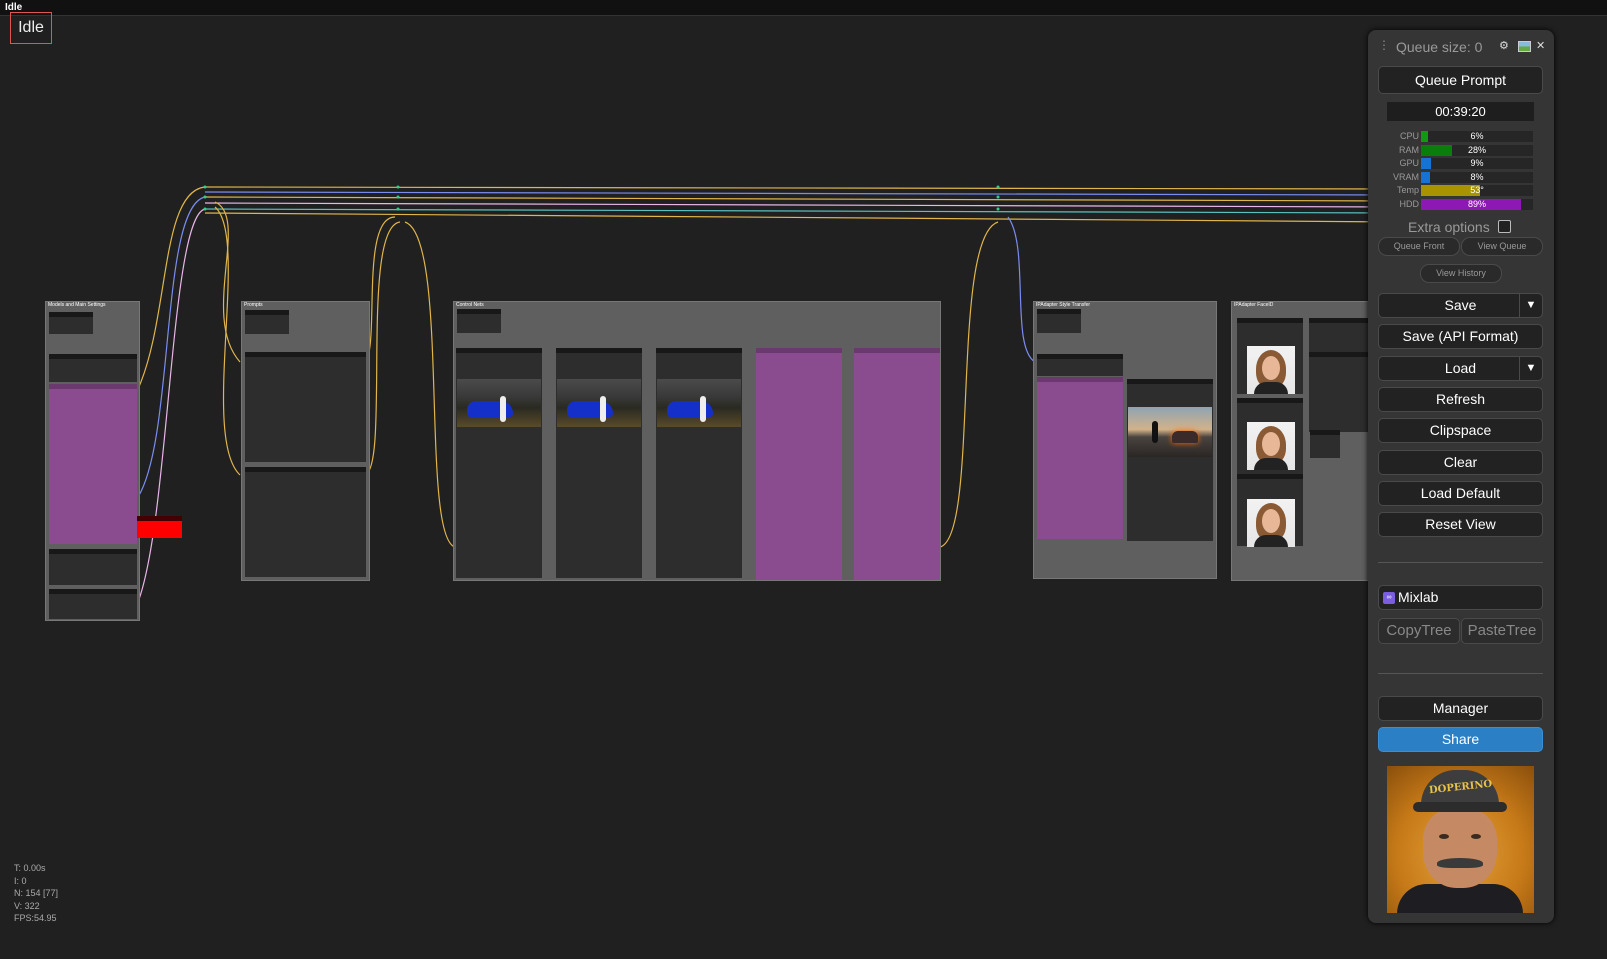  I want to click on monitor-row-cpu: CPU 6%, so click(1460, 136).